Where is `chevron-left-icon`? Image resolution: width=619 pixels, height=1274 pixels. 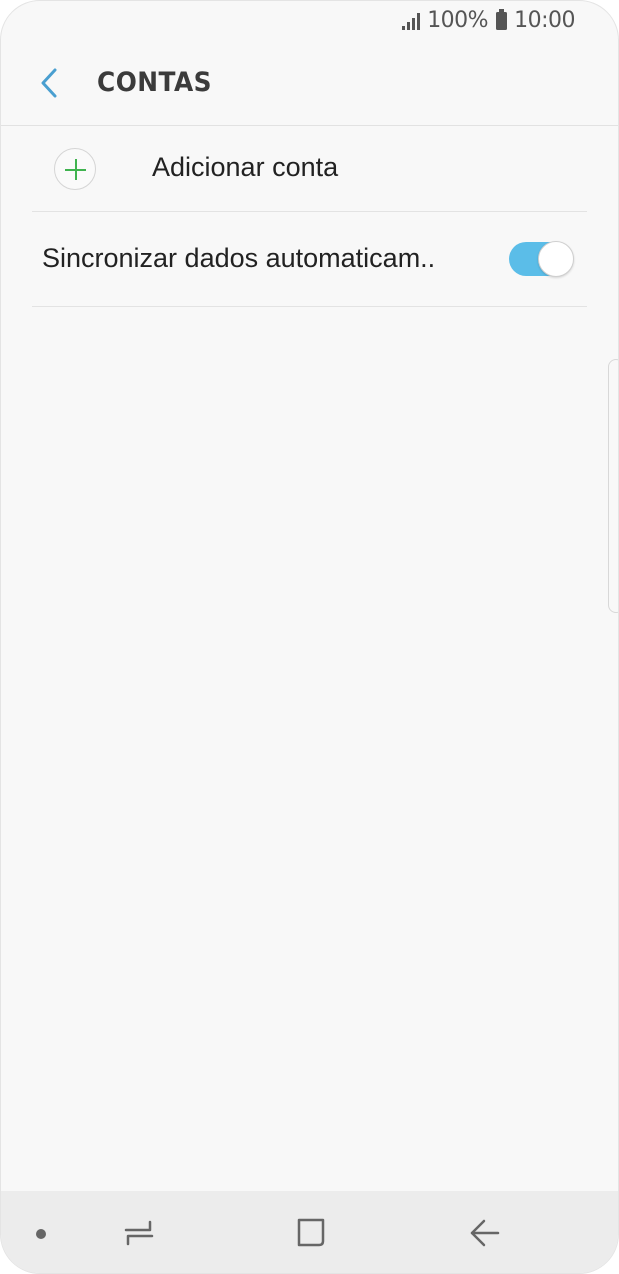
chevron-left-icon is located at coordinates (49, 83).